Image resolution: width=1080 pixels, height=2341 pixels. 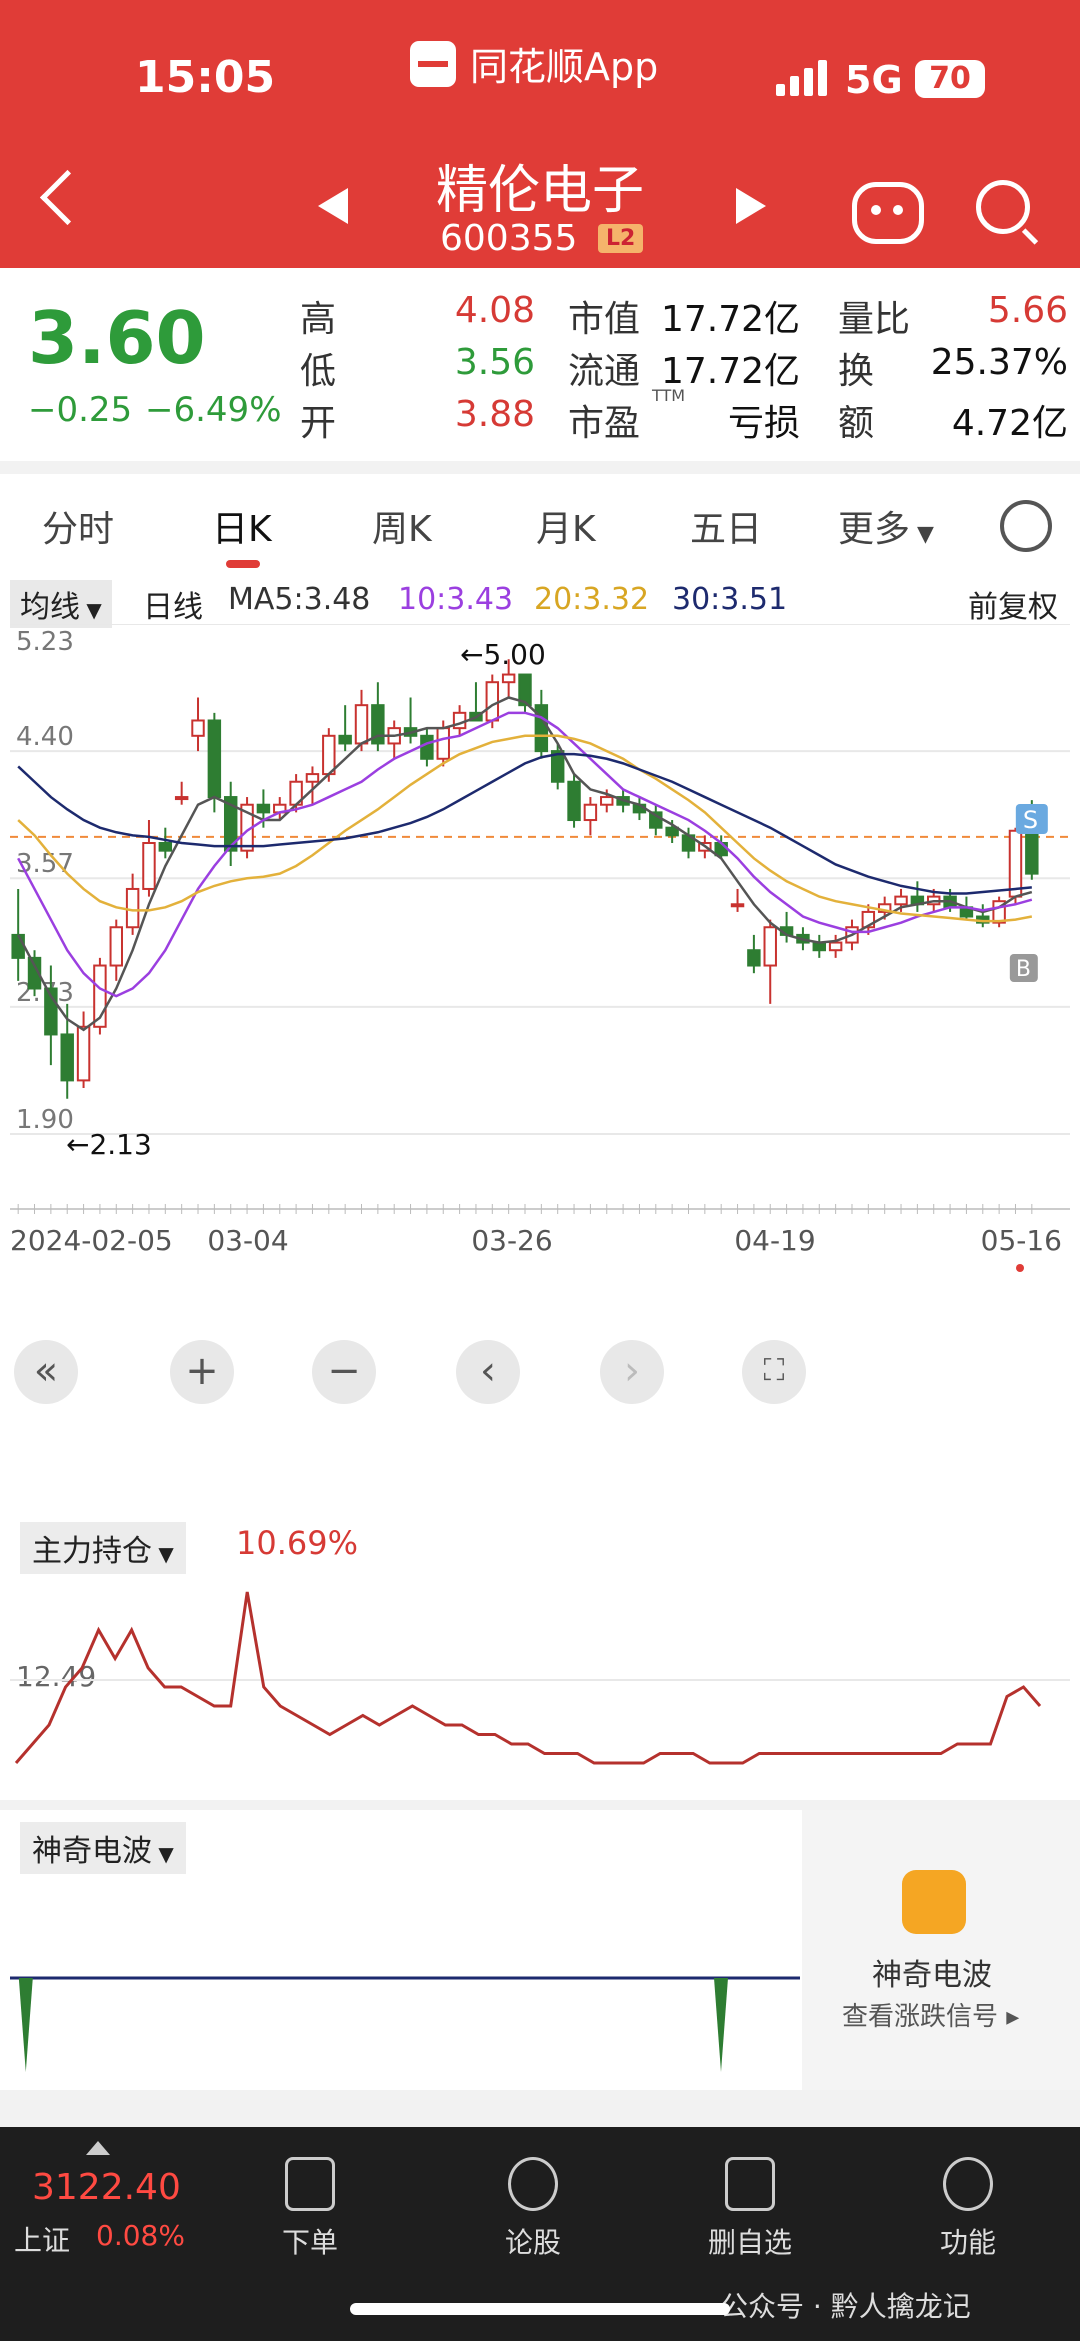 What do you see at coordinates (247, 1240) in the screenshot?
I see `x-tick-label: 03-04` at bounding box center [247, 1240].